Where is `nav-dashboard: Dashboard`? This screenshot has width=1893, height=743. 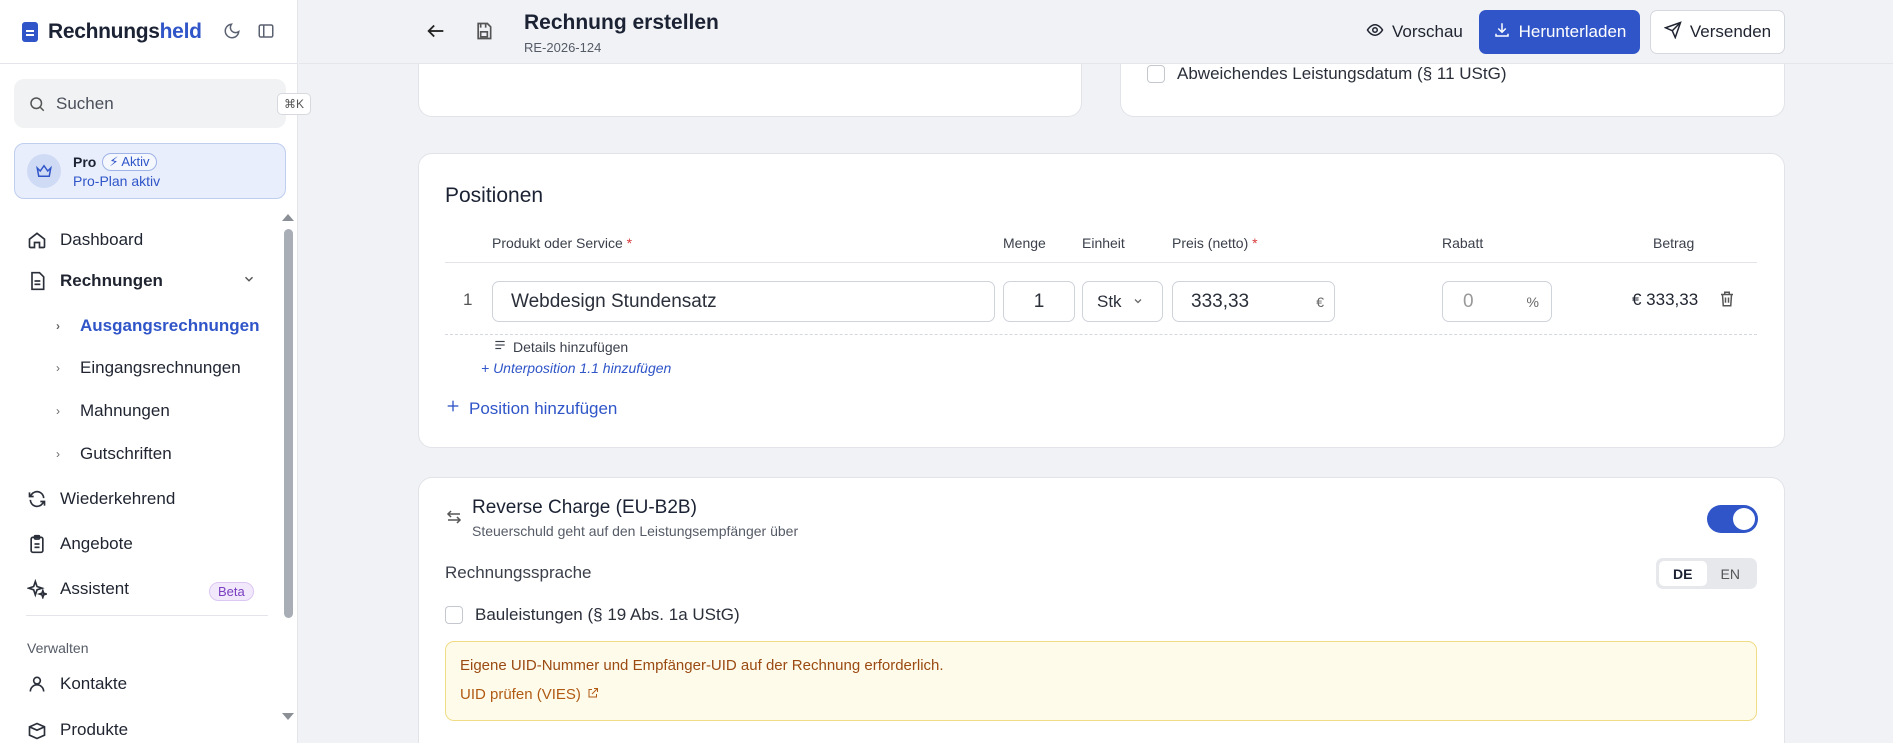 nav-dashboard: Dashboard is located at coordinates (84, 240).